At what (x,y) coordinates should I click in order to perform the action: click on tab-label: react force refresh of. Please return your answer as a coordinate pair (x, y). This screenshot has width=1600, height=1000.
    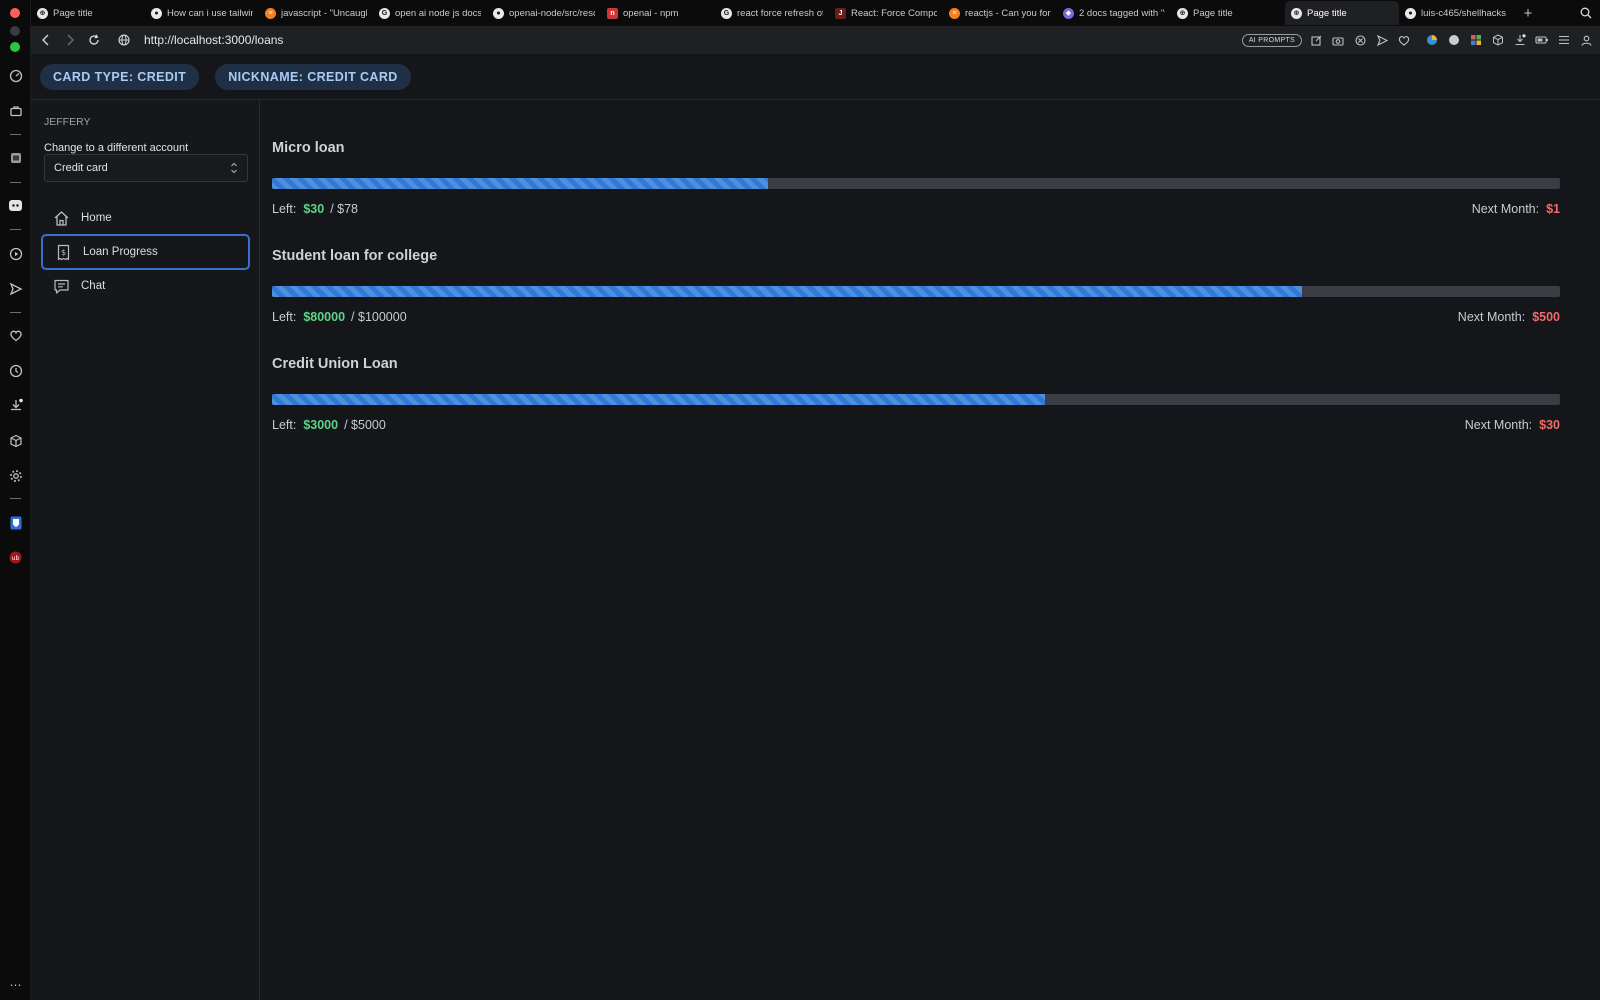
    Looking at the image, I should click on (780, 13).